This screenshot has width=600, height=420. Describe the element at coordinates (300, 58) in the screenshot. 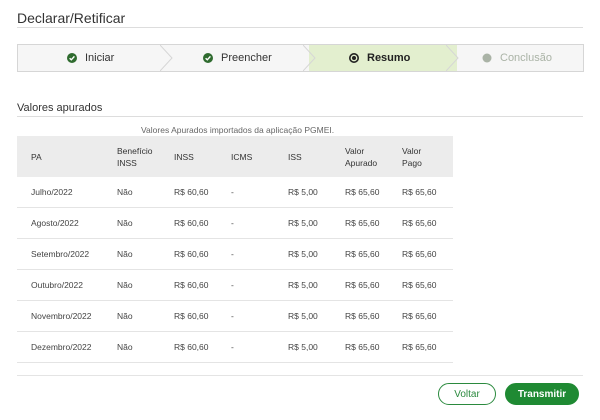

I see `progress-stepper: Iniciar Preencher Resumo Conclusão` at that location.